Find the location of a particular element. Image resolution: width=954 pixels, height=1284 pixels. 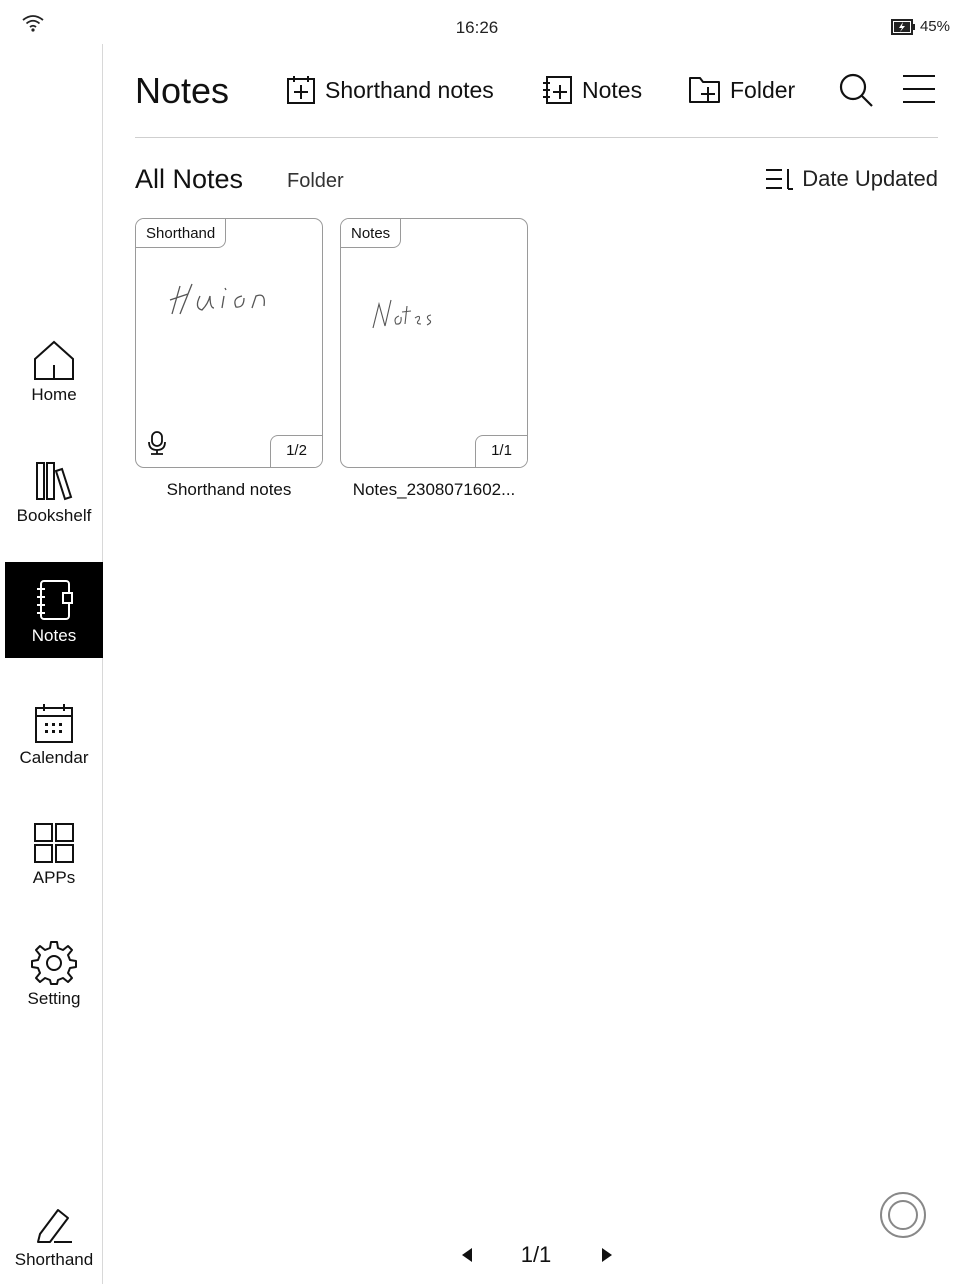

status-bar: 16:26 45% is located at coordinates (477, 22).